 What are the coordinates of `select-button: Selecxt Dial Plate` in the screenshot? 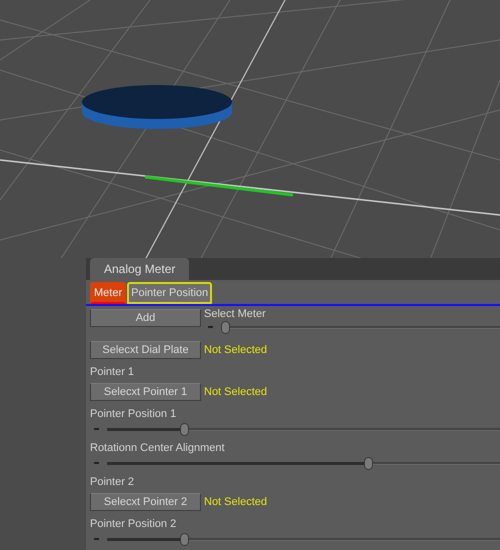 It's located at (145, 350).